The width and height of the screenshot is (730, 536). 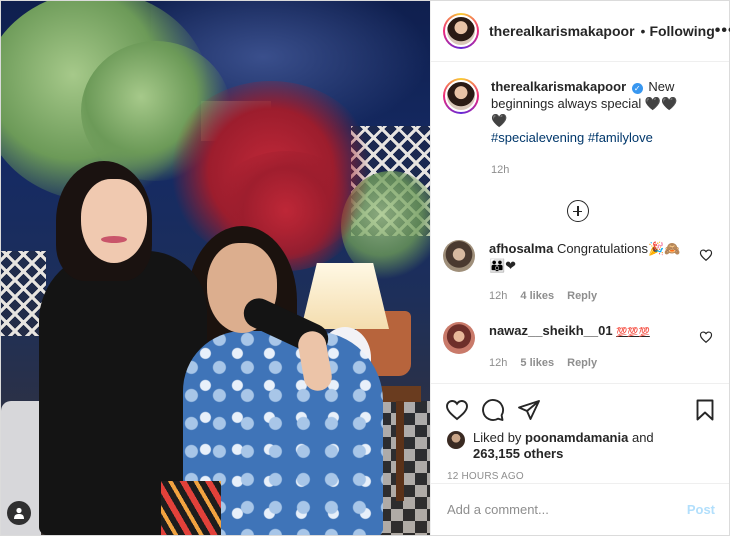 What do you see at coordinates (521, 248) in the screenshot?
I see `commenter-username-link: afhosalma` at bounding box center [521, 248].